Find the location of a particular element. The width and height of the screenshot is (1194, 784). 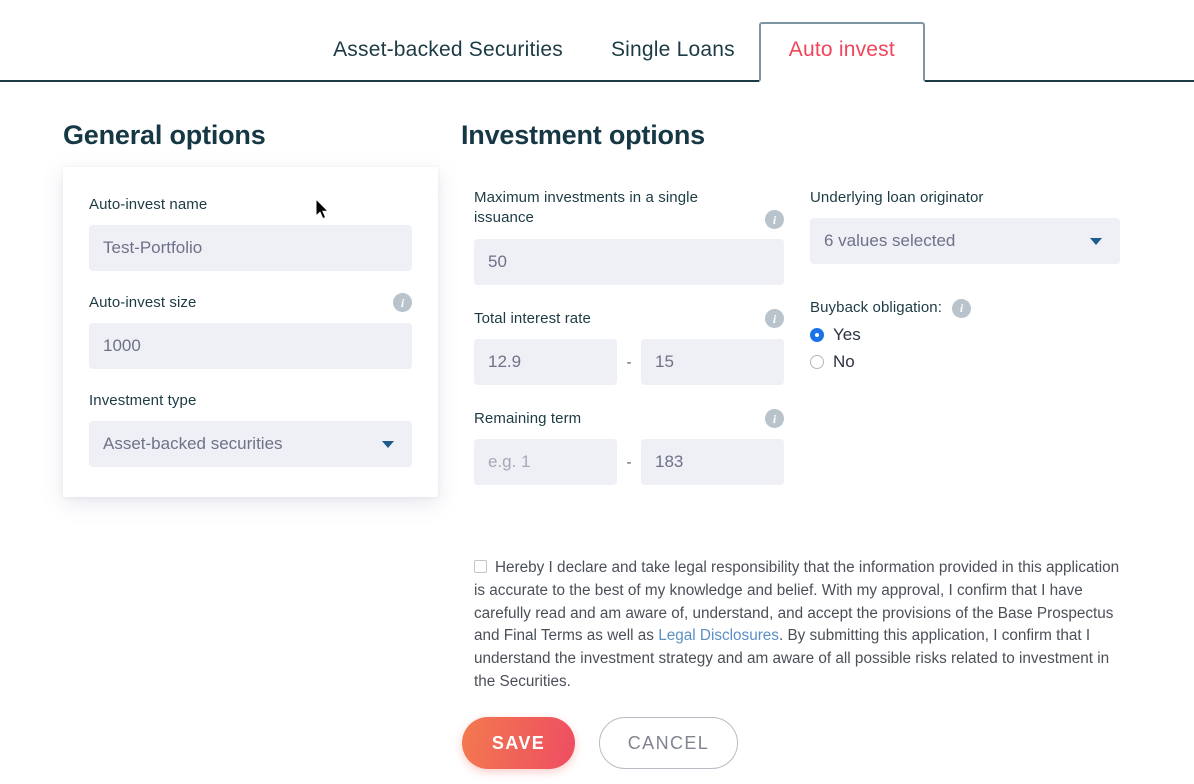

action-buttons: SAVE CANCEL is located at coordinates (600, 743).